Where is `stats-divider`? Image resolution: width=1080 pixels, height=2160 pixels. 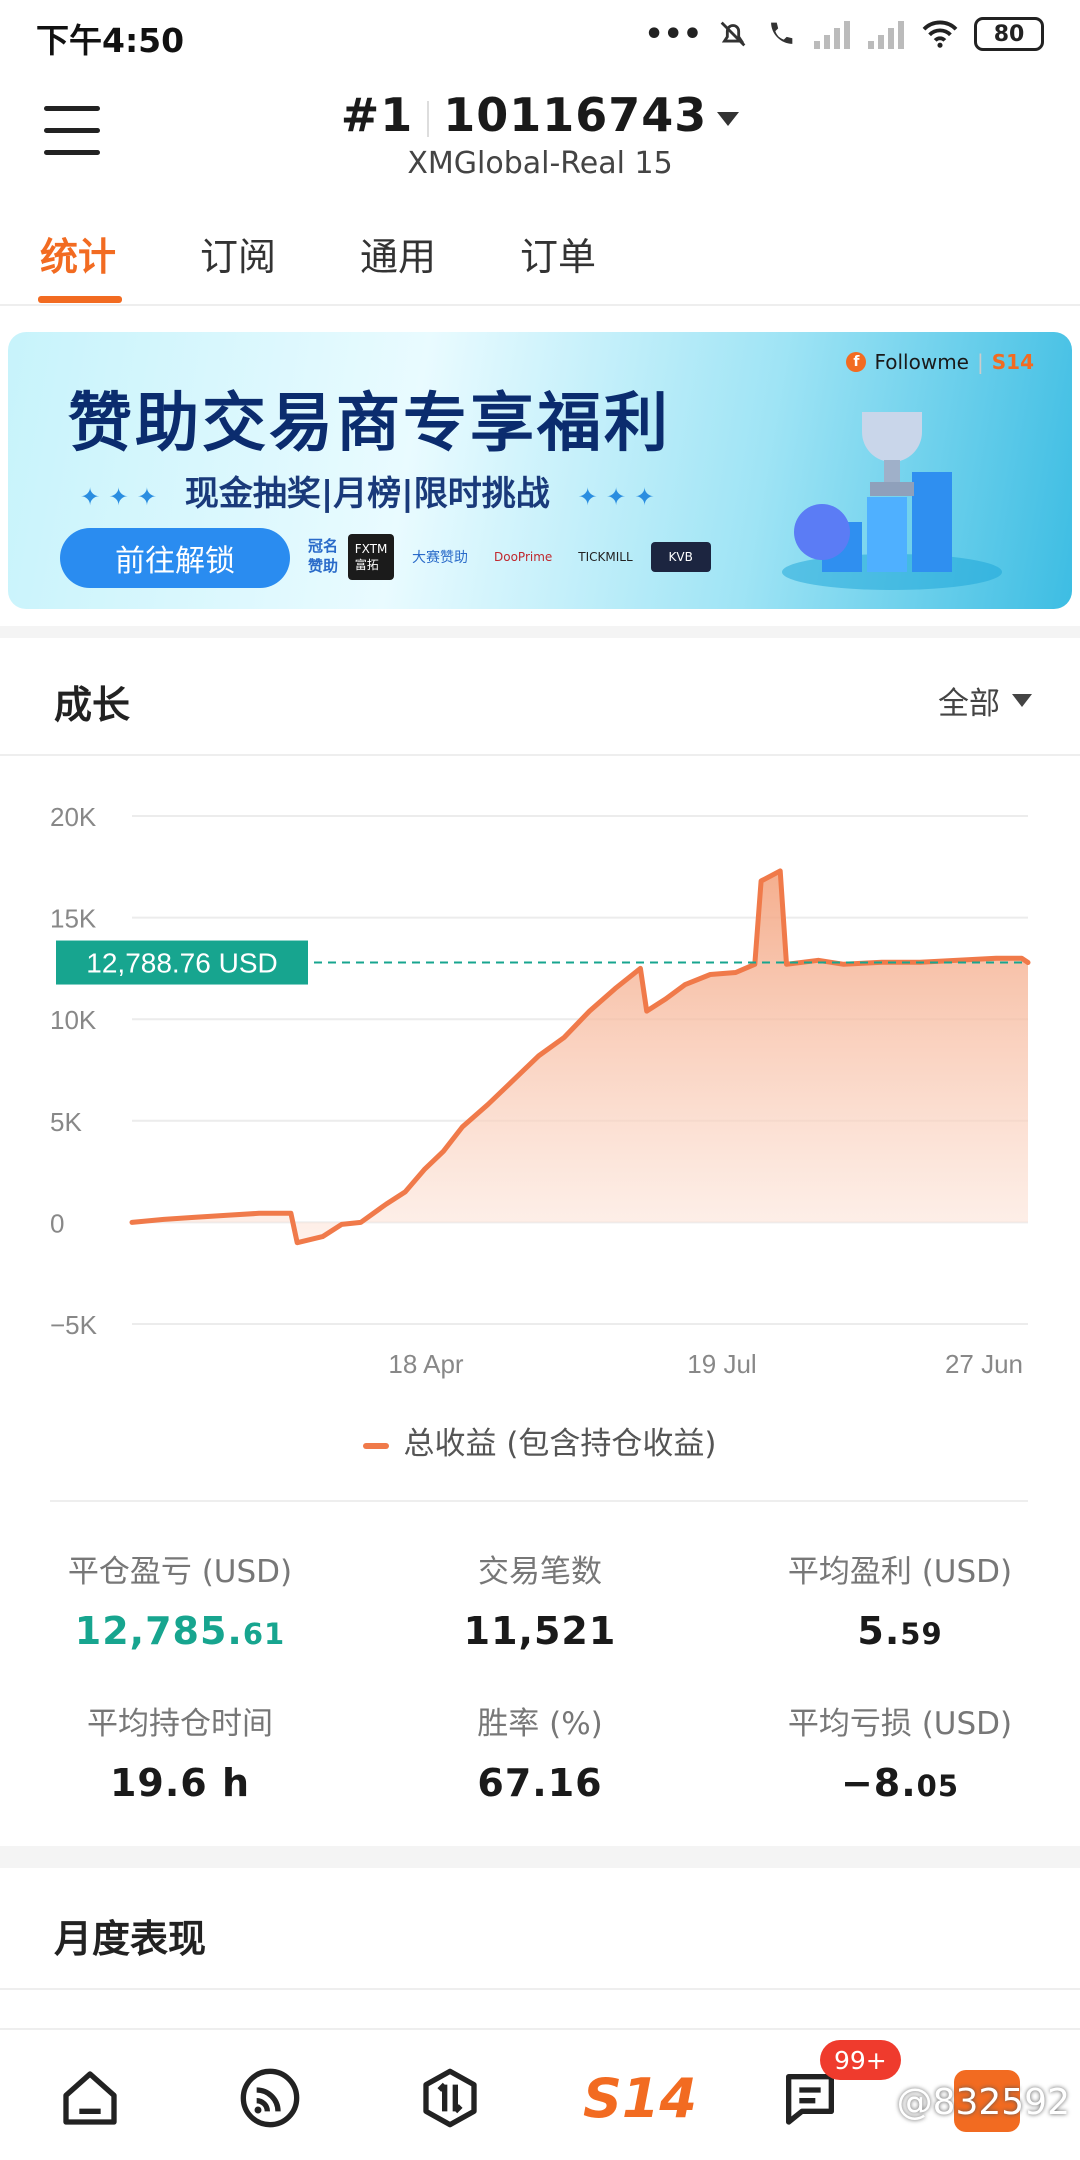 stats-divider is located at coordinates (539, 1501).